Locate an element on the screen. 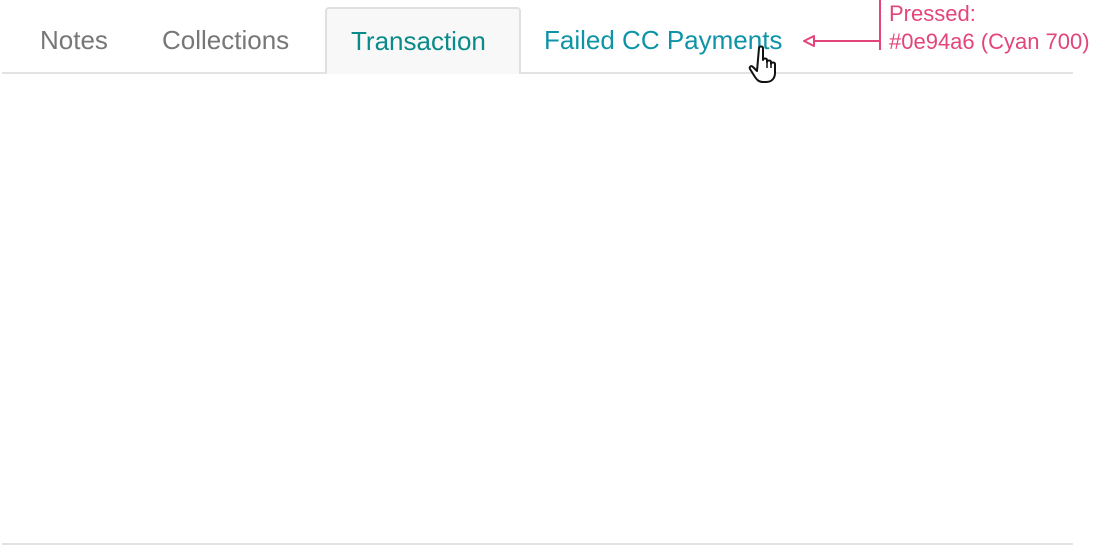 This screenshot has height=546, width=1104. pressed-color-annotation: Pressed: #0e94a6 (Cyan 700) is located at coordinates (989, 28).